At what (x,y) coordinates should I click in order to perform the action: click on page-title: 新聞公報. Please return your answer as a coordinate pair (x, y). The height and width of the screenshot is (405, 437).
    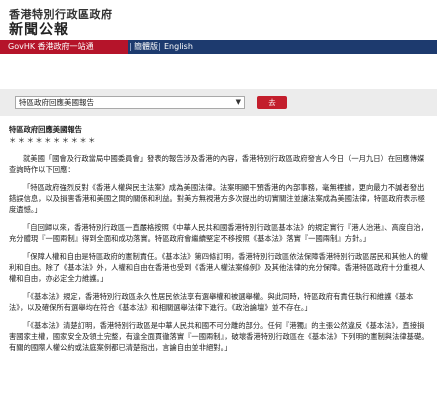
    Looking at the image, I should click on (39, 30).